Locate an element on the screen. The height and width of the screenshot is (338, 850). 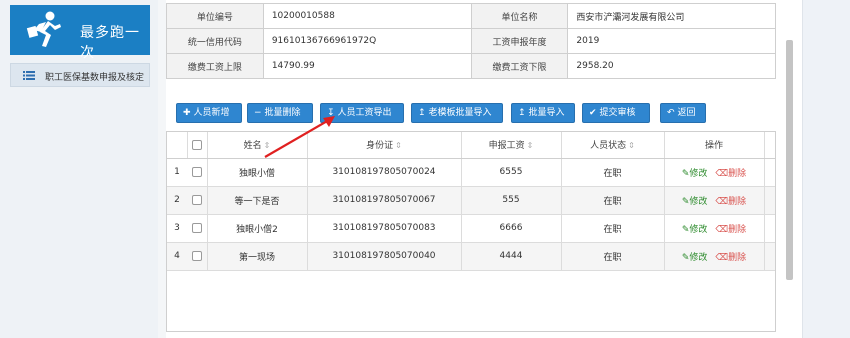
column-header-salary: 申报工资 ⇕ is located at coordinates (511, 145).